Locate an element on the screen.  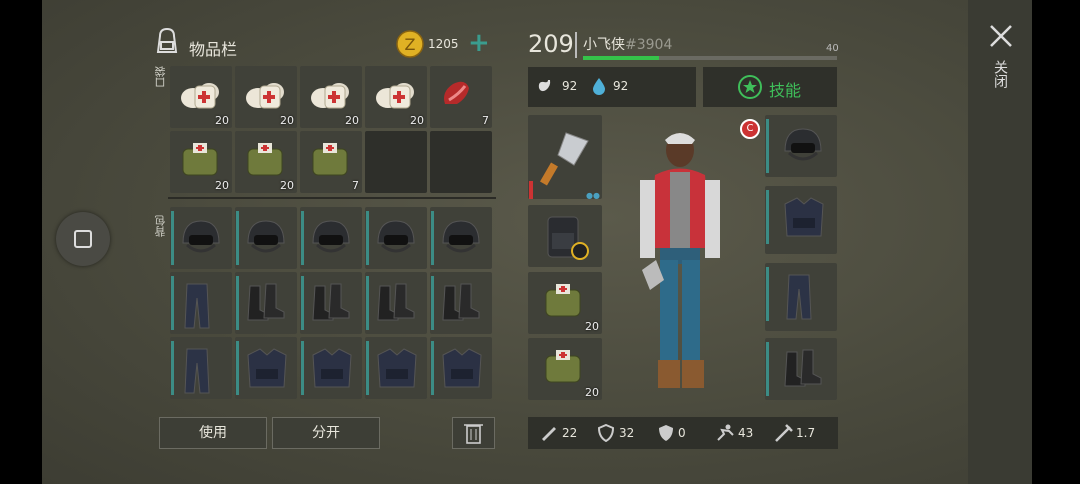
boots-slot is located at coordinates (801, 369).